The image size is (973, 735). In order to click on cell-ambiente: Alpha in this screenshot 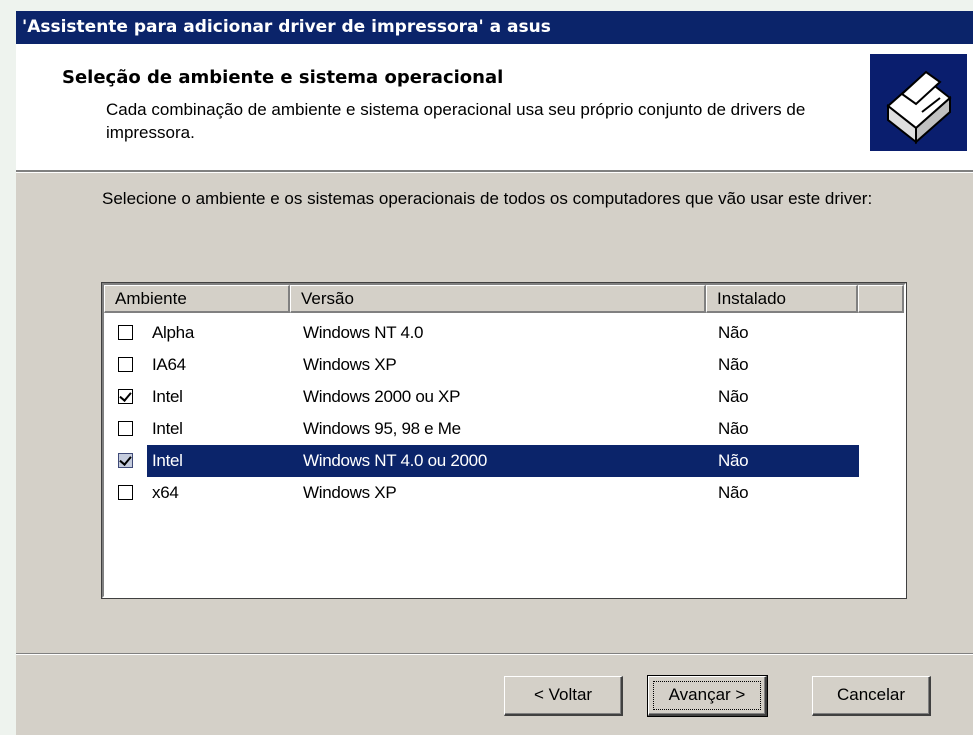, I will do `click(173, 332)`.